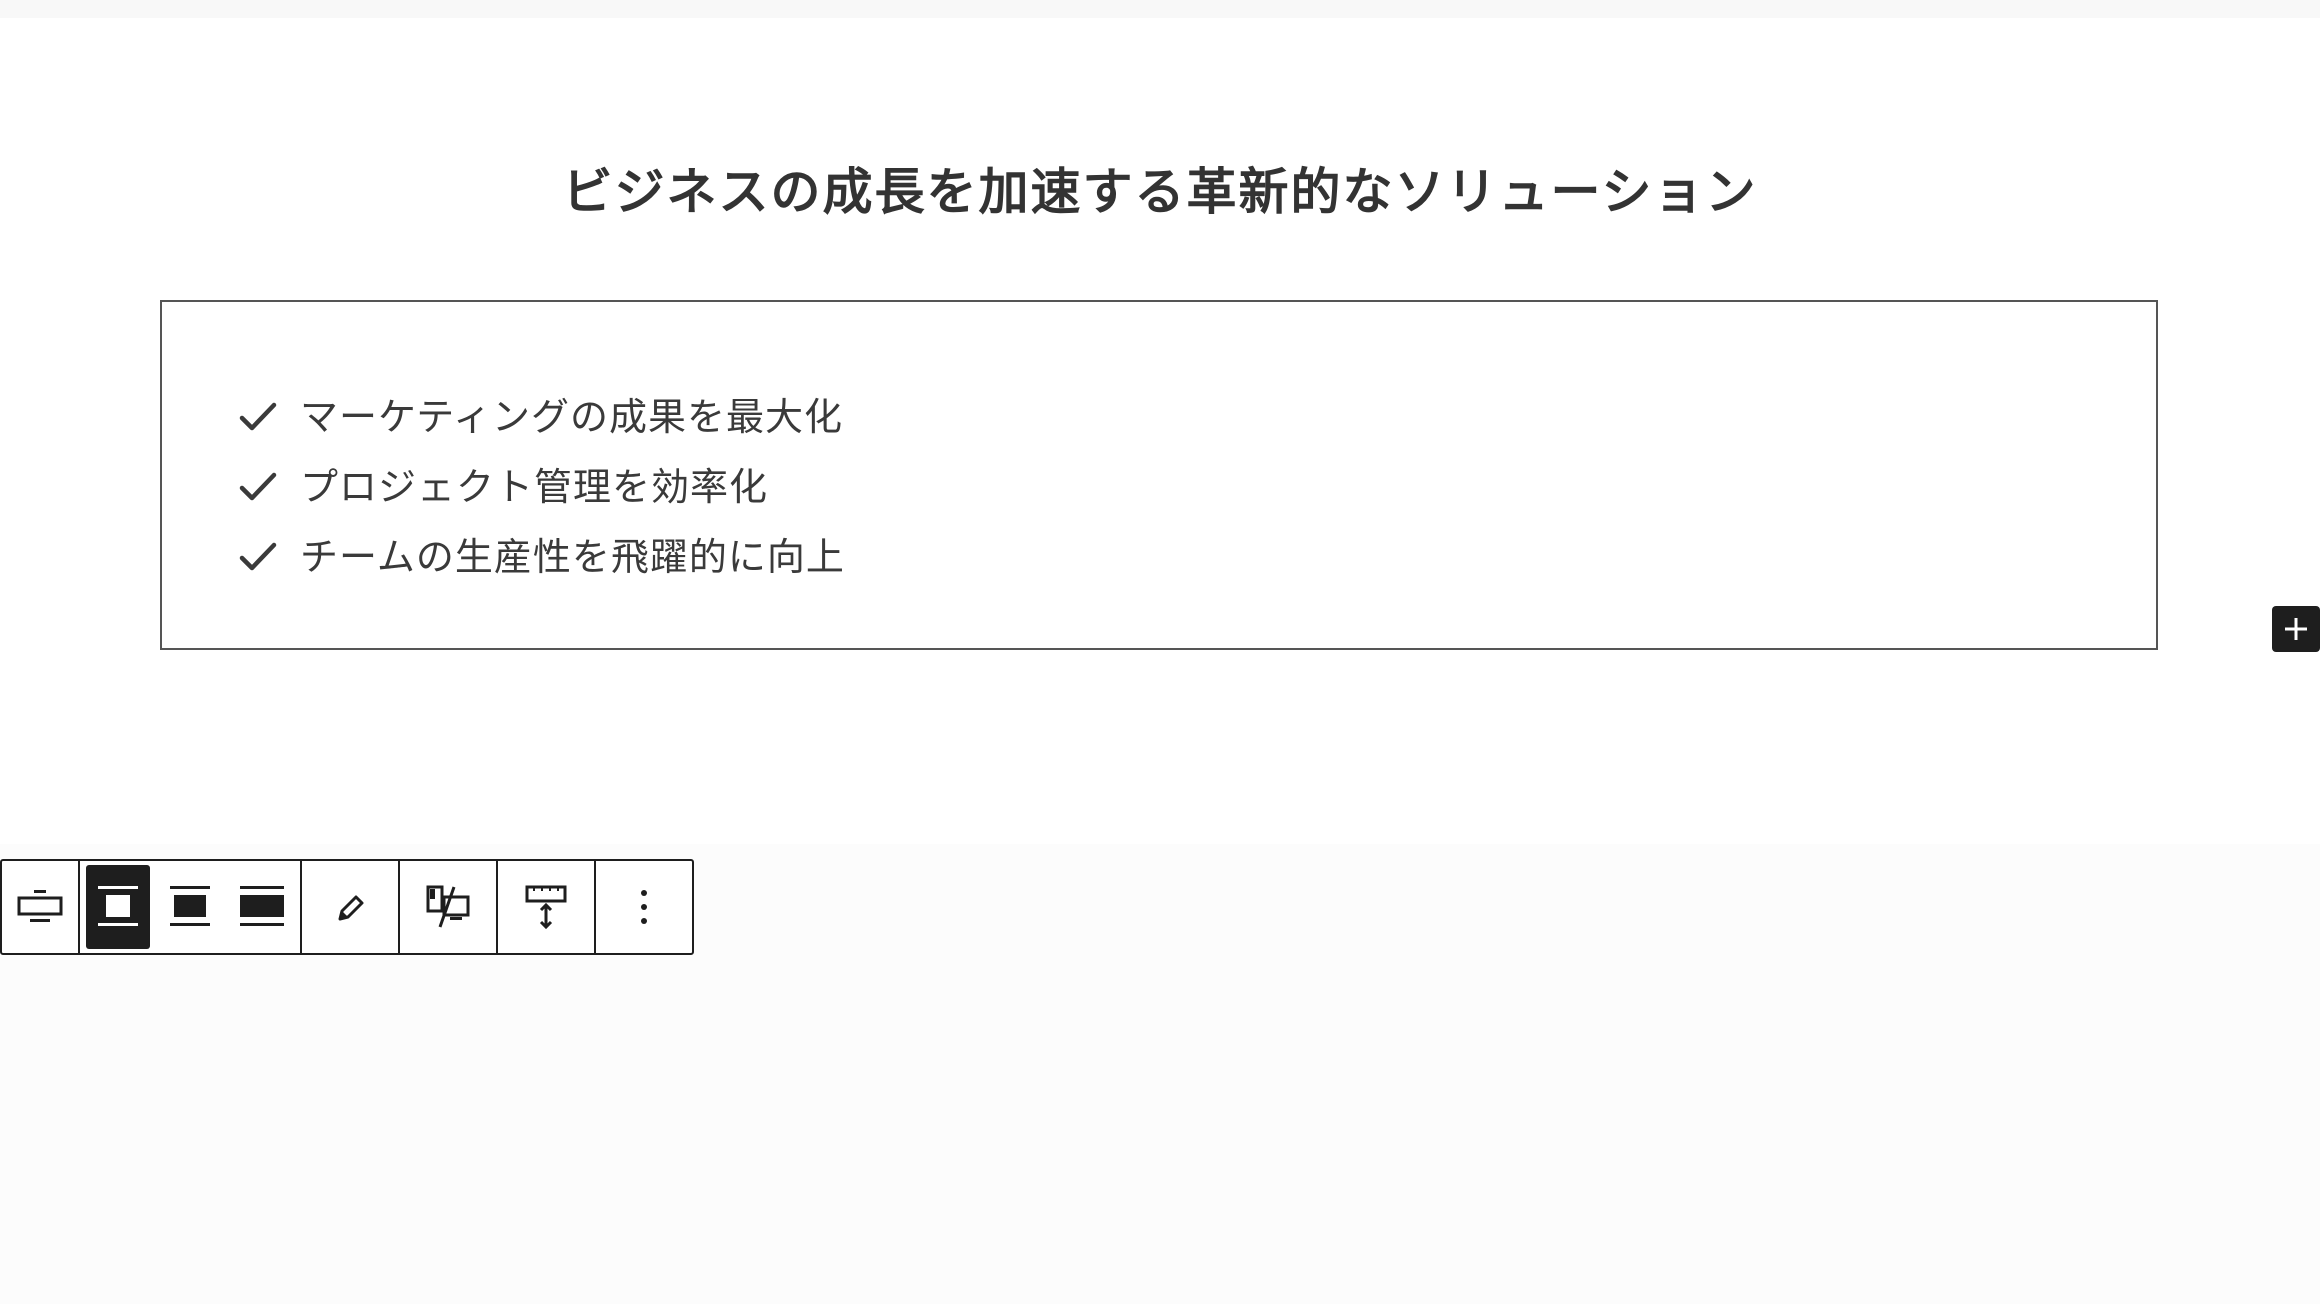  I want to click on more-options-button, so click(644, 907).